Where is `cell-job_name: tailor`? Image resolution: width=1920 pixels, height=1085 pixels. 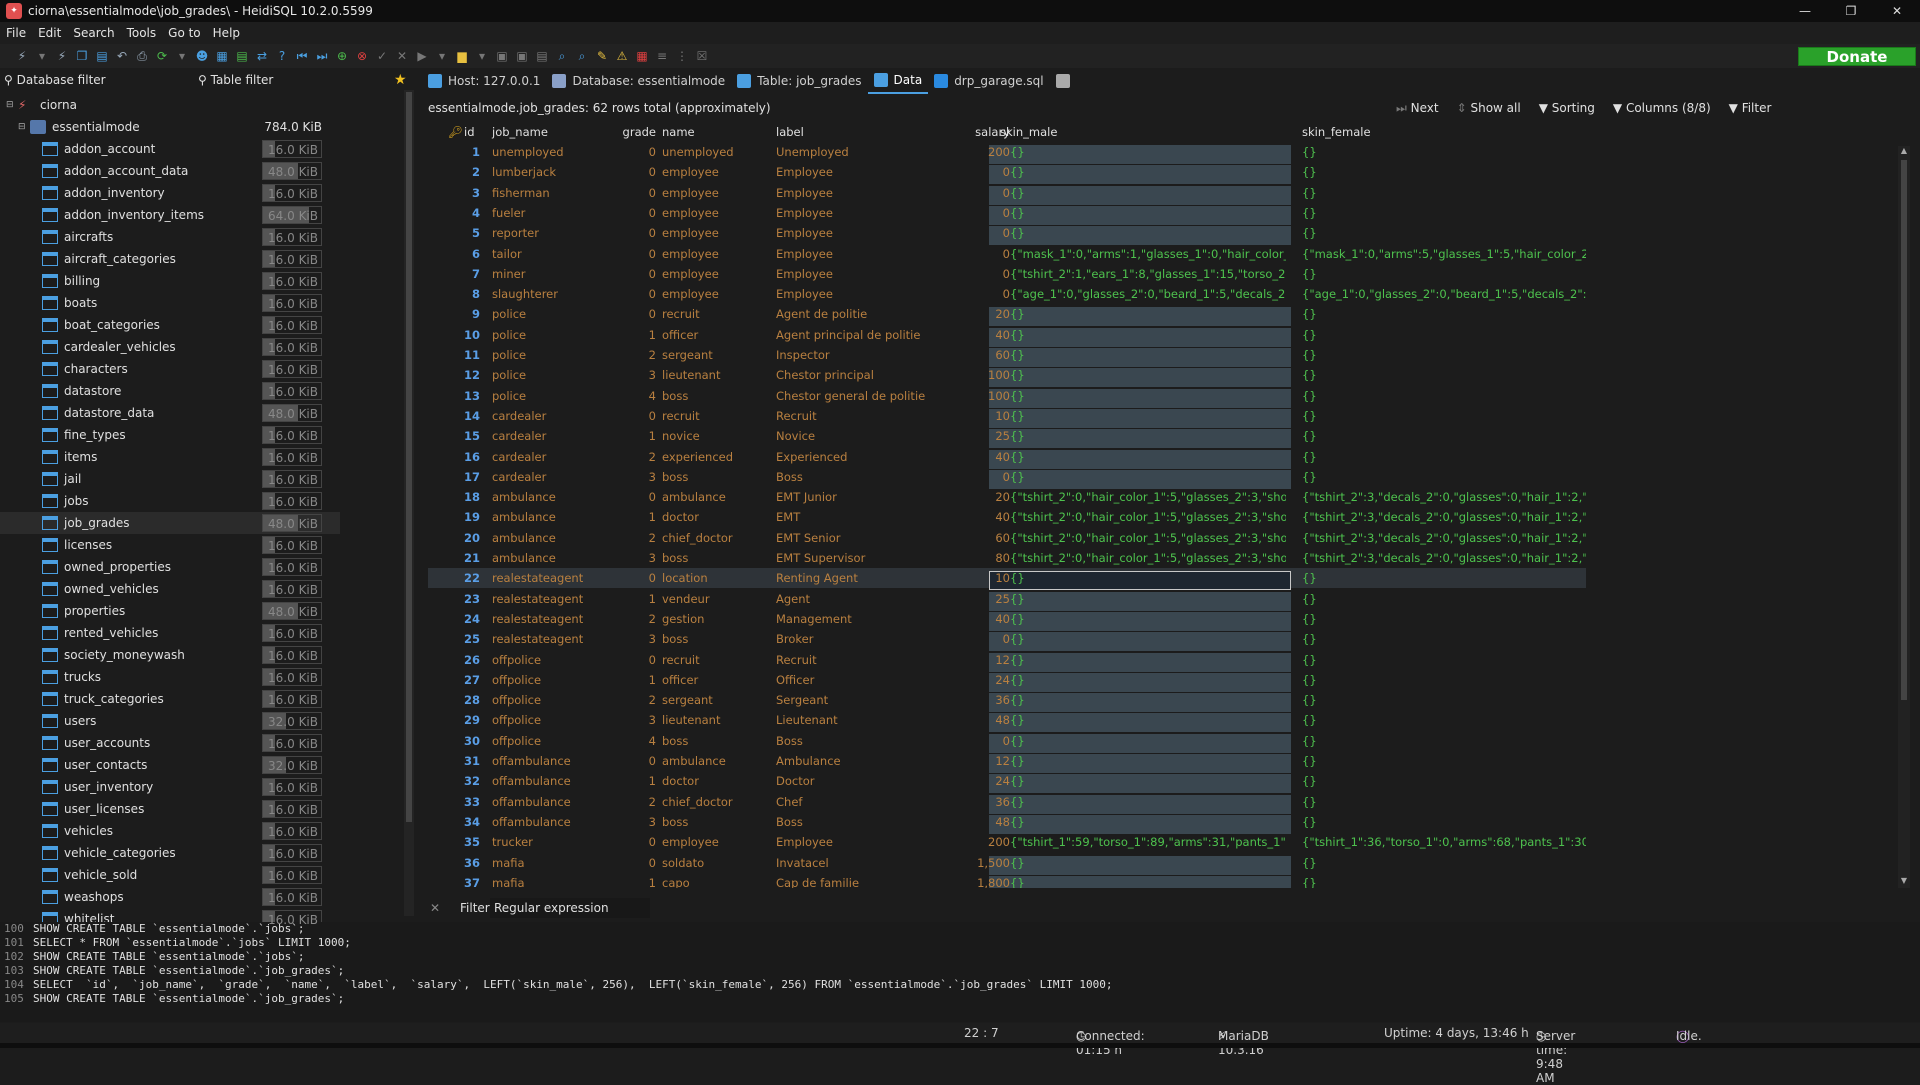
cell-job_name: tailor is located at coordinates (552, 254).